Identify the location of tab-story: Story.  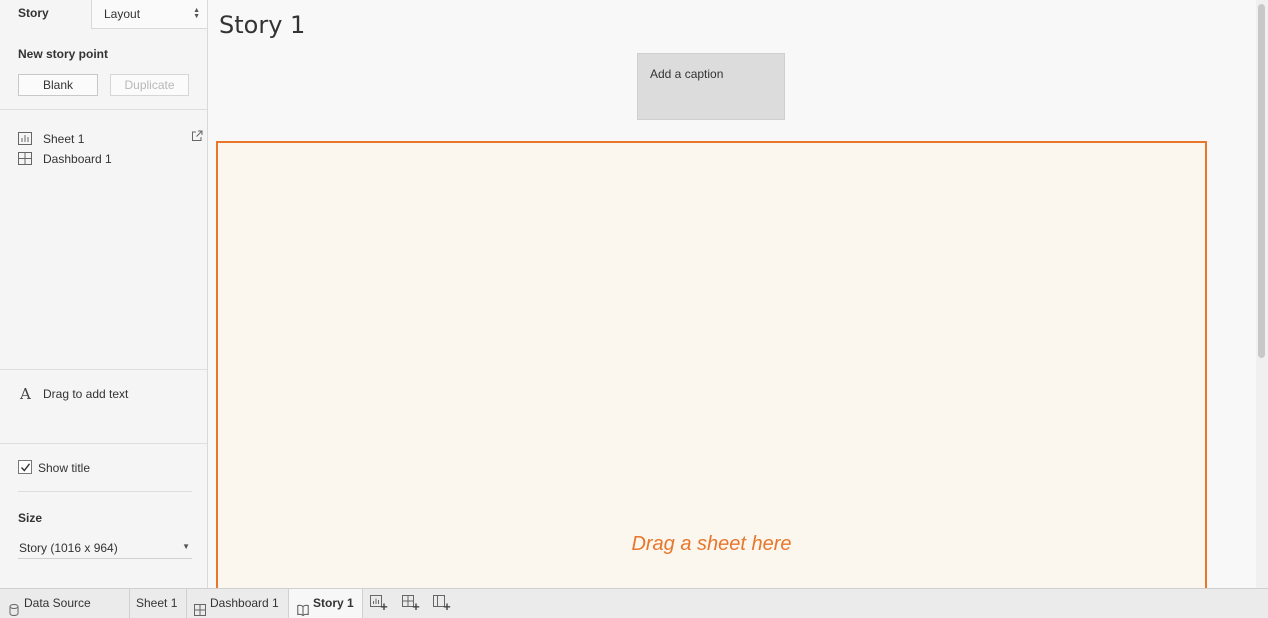
(33, 13).